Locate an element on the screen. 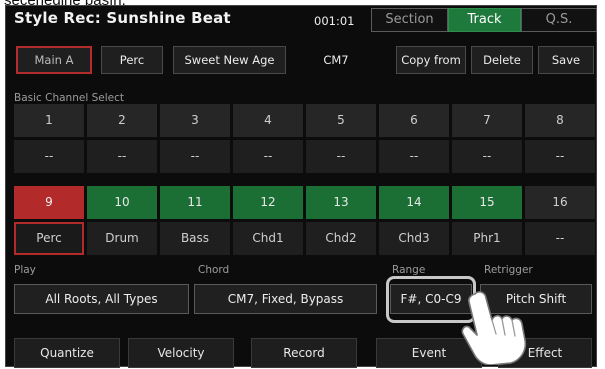  channel-6-part: -- is located at coordinates (414, 156).